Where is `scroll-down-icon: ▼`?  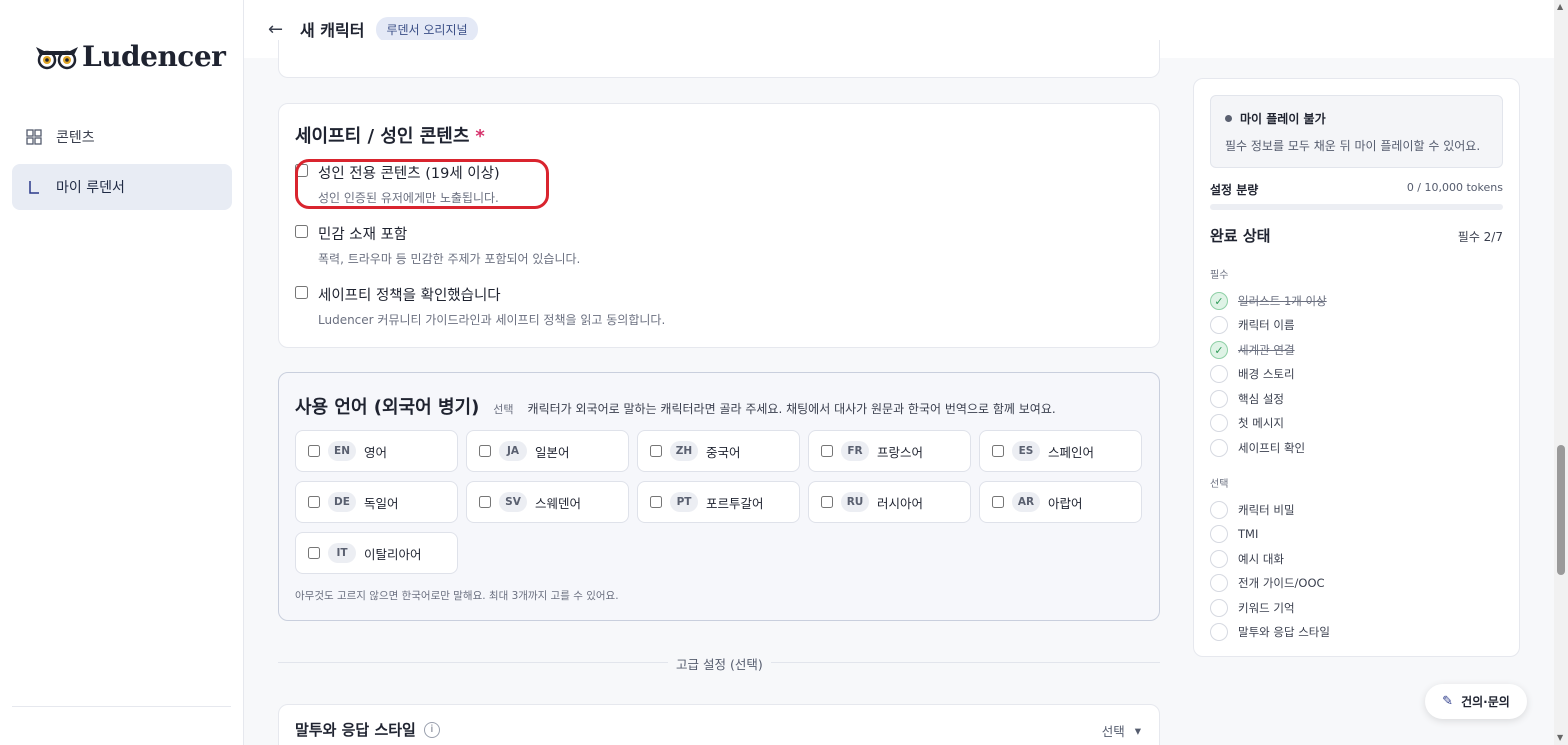 scroll-down-icon: ▼ is located at coordinates (1560, 737).